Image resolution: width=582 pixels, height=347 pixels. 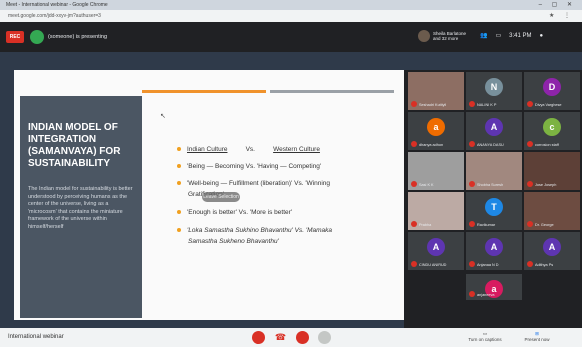 I want to click on participant-name: ANANYA DASU, so click(x=490, y=145).